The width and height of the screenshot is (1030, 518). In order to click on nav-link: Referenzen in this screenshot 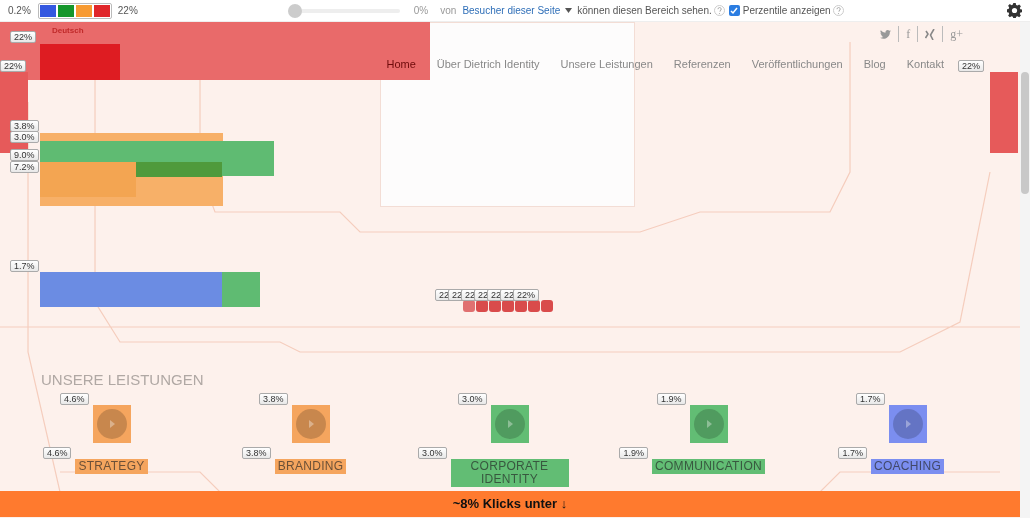, I will do `click(702, 64)`.